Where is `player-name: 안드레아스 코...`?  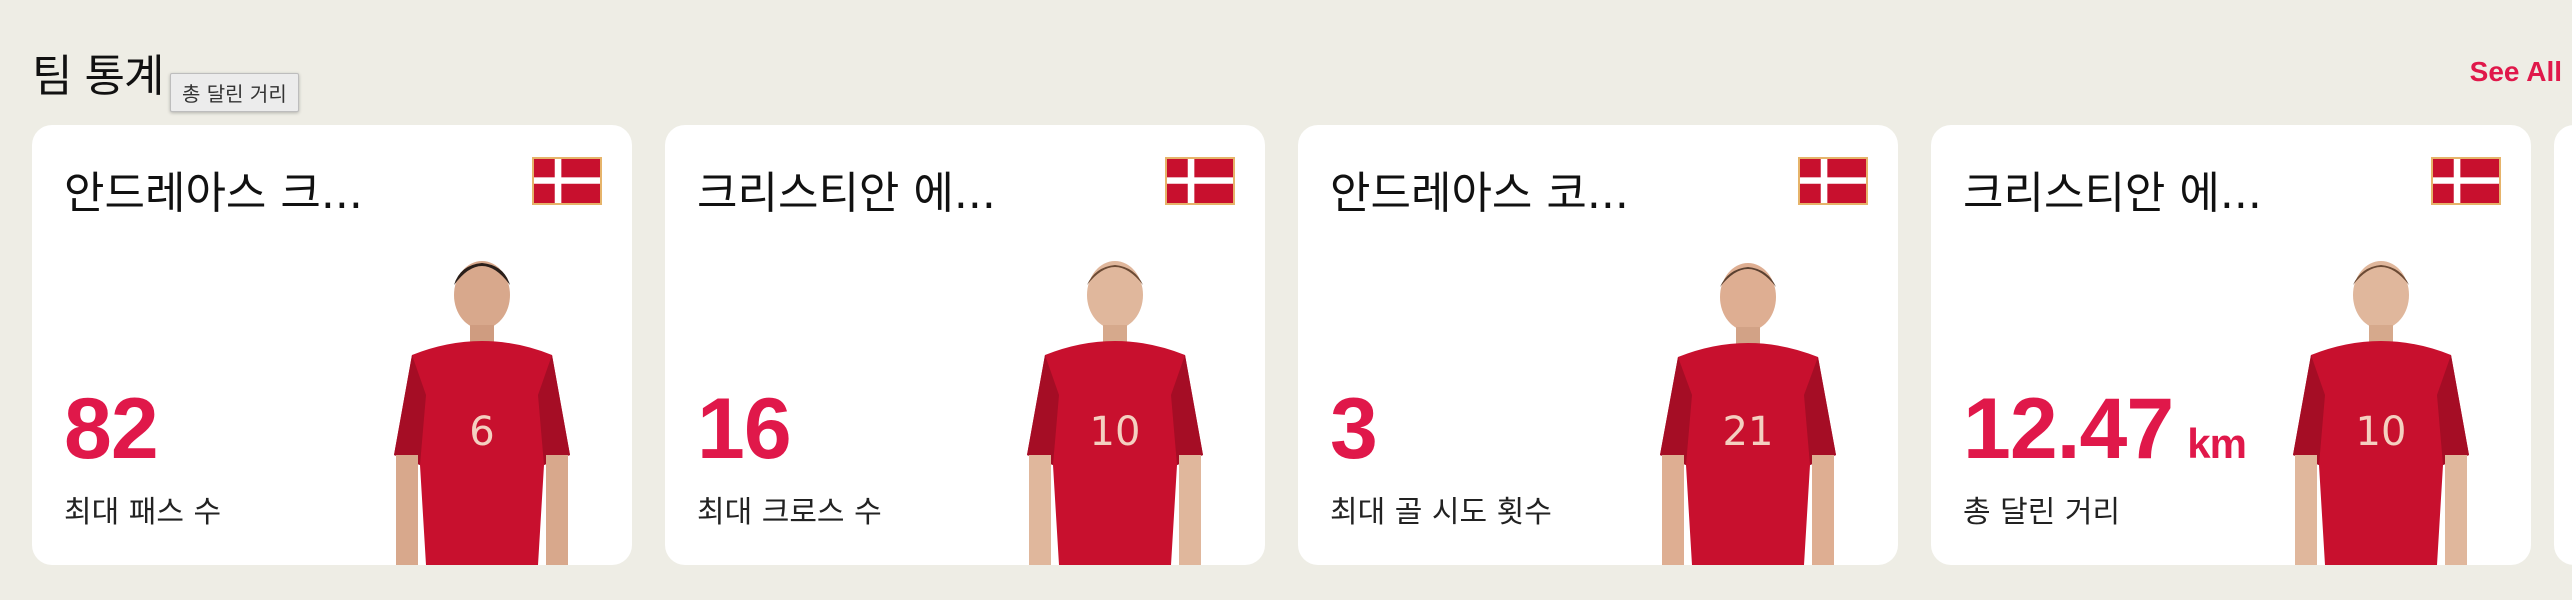 player-name: 안드레아스 코... is located at coordinates (1479, 193).